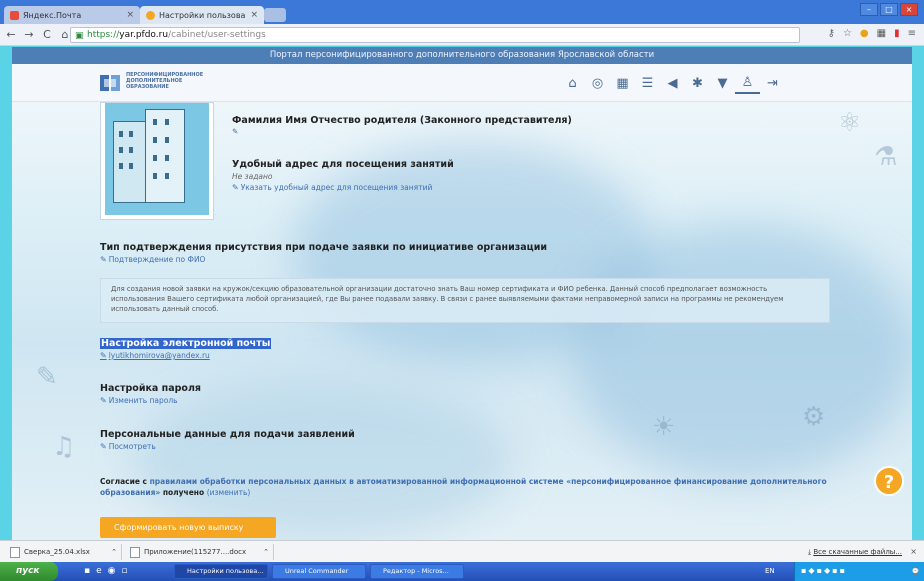 This screenshot has width=924, height=581. I want to click on tab-label: Настройки пользователя, so click(202, 15).